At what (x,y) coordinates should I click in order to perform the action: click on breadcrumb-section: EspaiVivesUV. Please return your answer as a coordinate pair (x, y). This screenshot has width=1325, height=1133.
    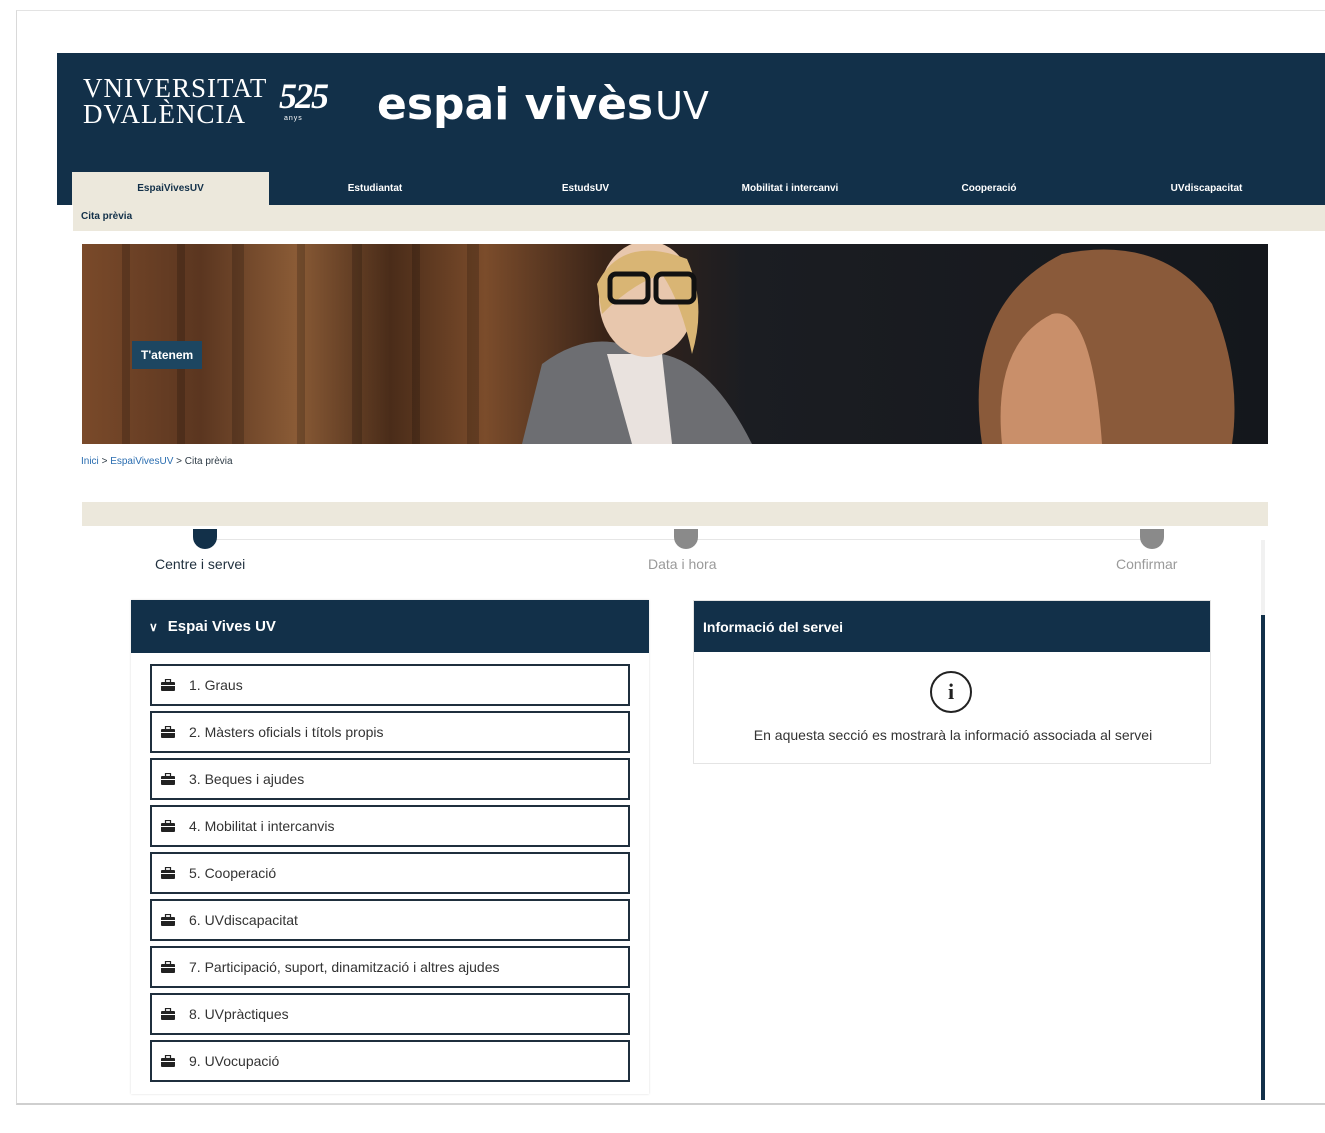
    Looking at the image, I should click on (141, 461).